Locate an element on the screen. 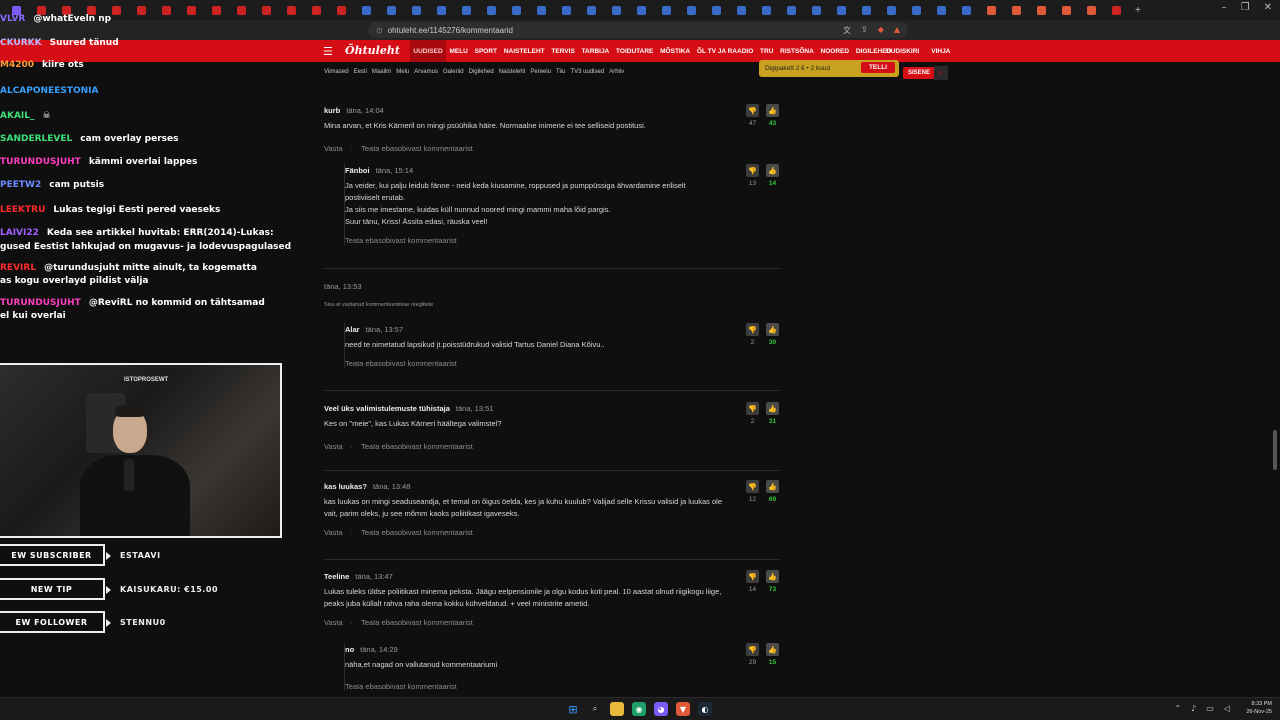 The width and height of the screenshot is (1280, 720). file-explorer-icon is located at coordinates (617, 709).